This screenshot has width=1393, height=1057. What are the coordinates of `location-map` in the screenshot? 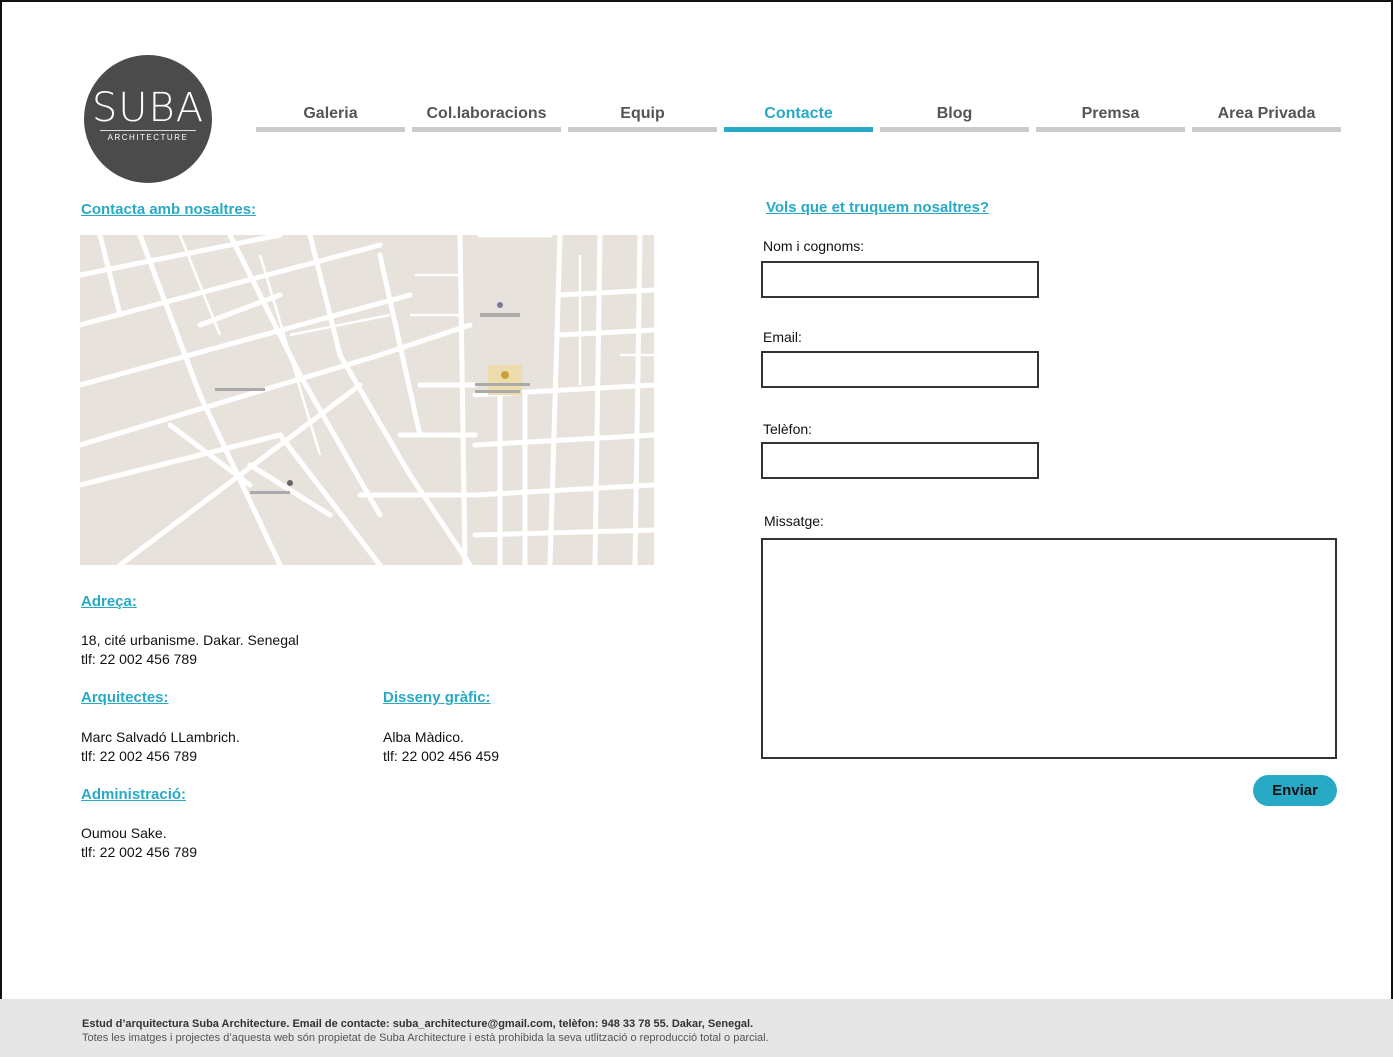 It's located at (367, 400).